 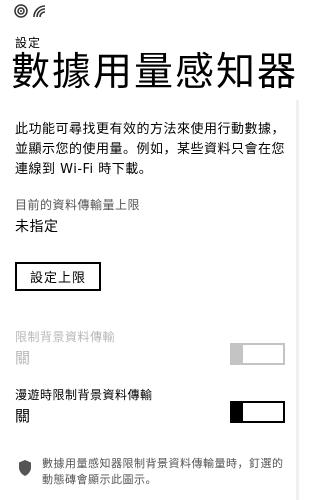 I want to click on footer-note: 數據用量感知器限制背景資料傳輸量時，釘選的動態磚會顯示此圖示。, so click(x=163, y=471).